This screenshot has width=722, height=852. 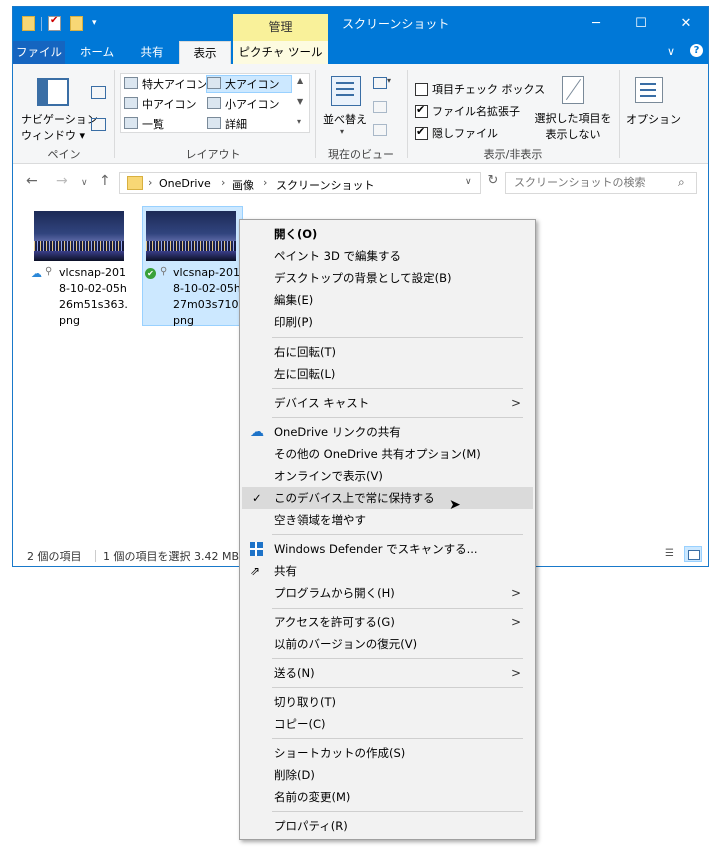 I want to click on menu-item-more-onedrive-sharing: その他の OneDrive 共有オプション(M), so click(x=387, y=454).